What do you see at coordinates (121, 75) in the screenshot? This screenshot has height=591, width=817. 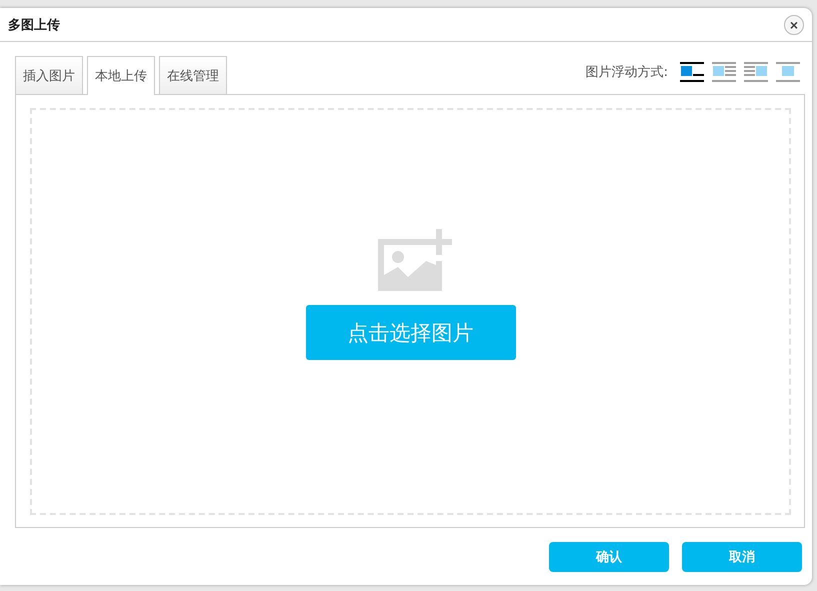 I see `tab: 本地上传` at bounding box center [121, 75].